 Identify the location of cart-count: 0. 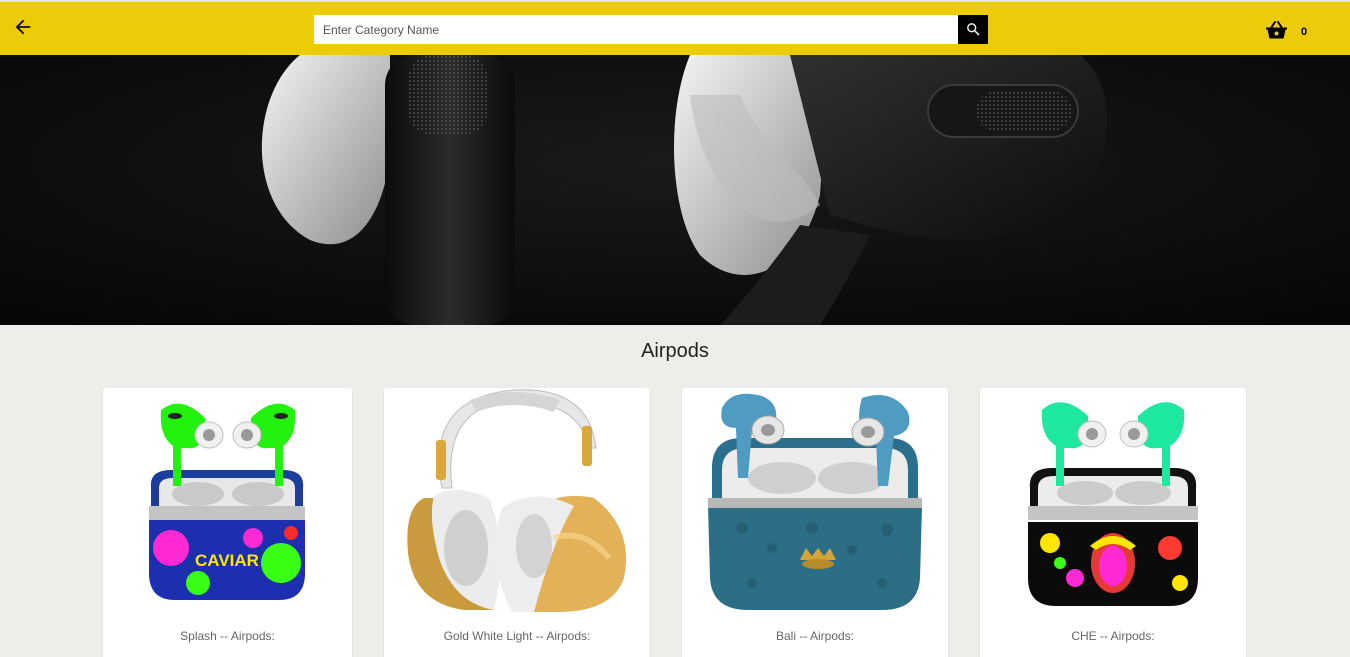
(1304, 32).